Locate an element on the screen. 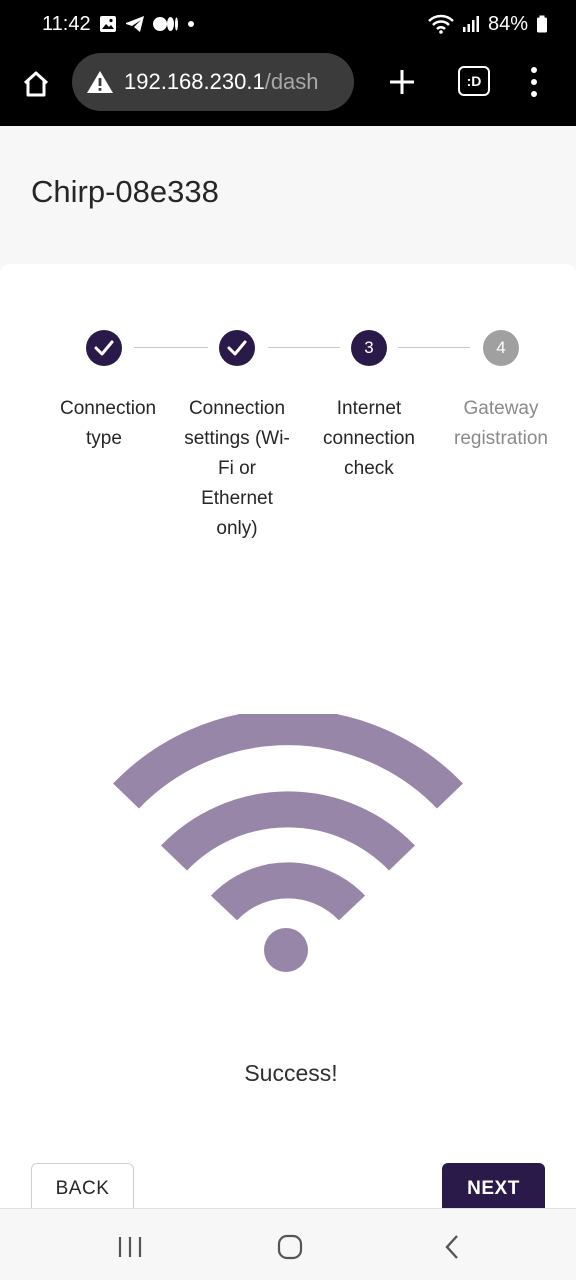 The image size is (576, 1280). page-header: Chirp-08e338 is located at coordinates (288, 195).